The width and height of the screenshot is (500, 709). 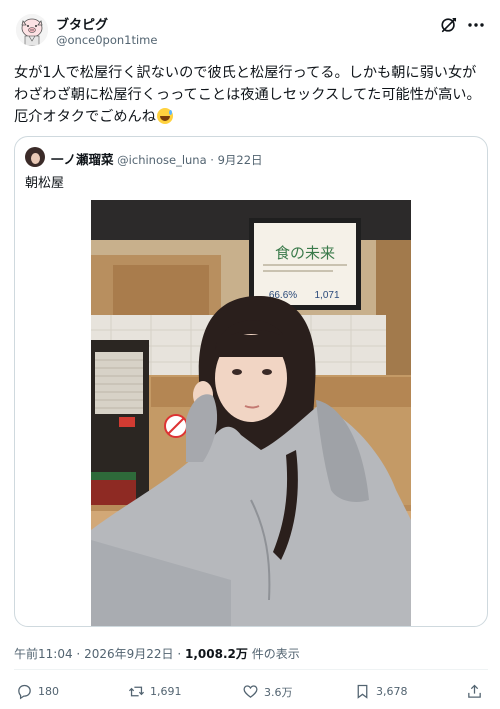 I want to click on action-bar: 180 1,691 3.6万 3,678, so click(x=250, y=693).